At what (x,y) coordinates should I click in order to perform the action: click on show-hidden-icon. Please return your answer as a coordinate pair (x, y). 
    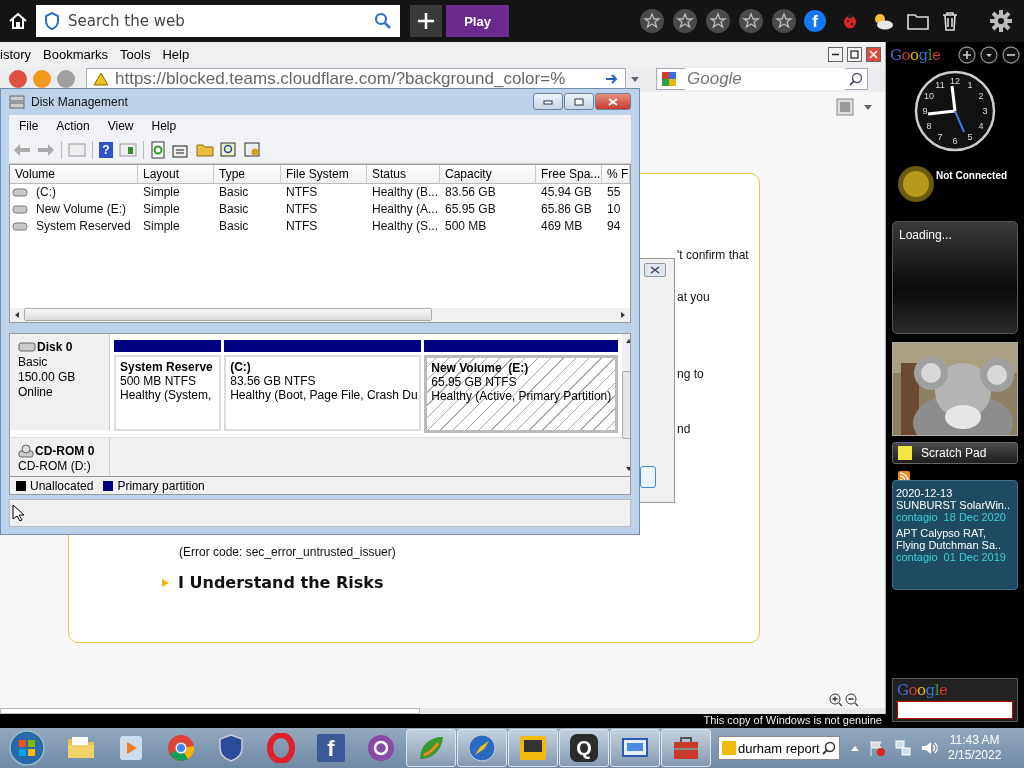
    Looking at the image, I should click on (855, 748).